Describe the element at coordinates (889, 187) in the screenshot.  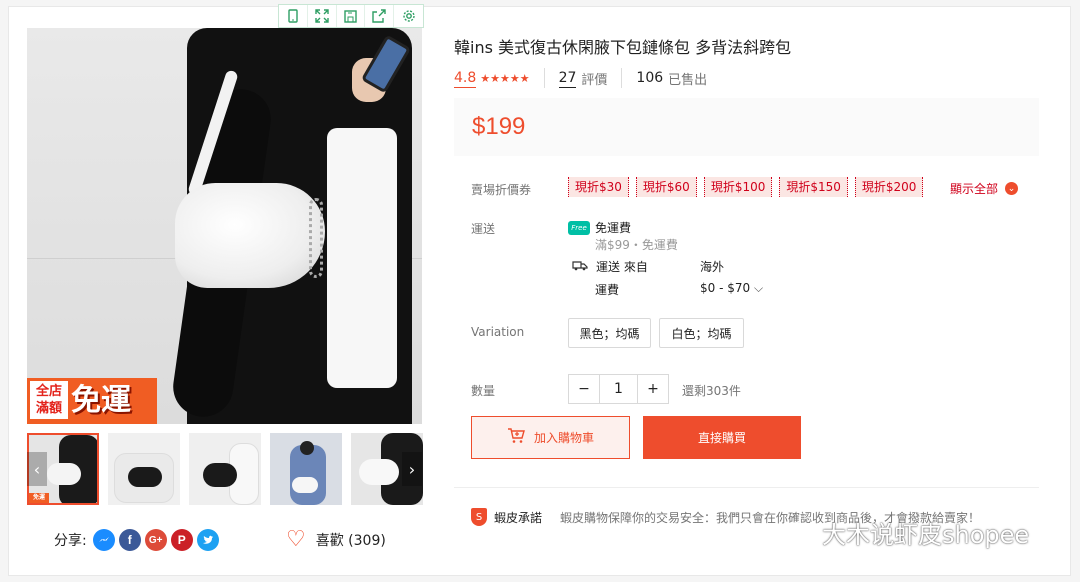
I see `voucher-item: 現折$200` at that location.